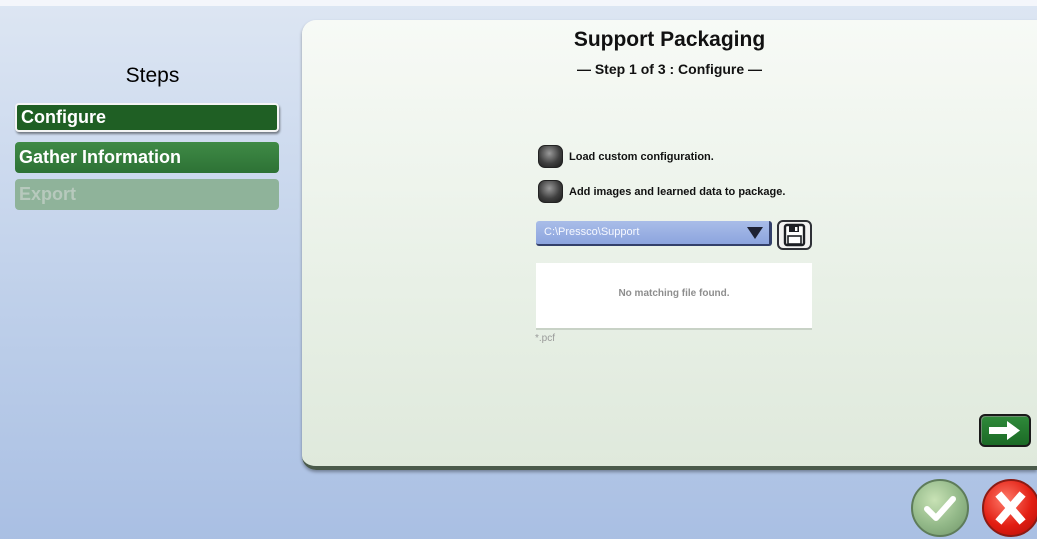 Image resolution: width=1037 pixels, height=543 pixels. I want to click on step-configure-label: Configure, so click(63, 117).